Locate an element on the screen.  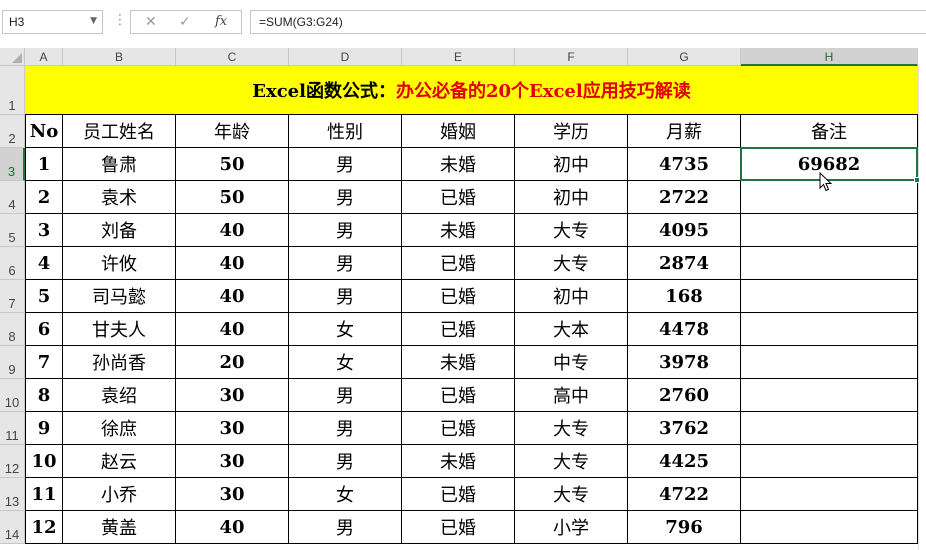
select-all-button is located at coordinates (12, 57).